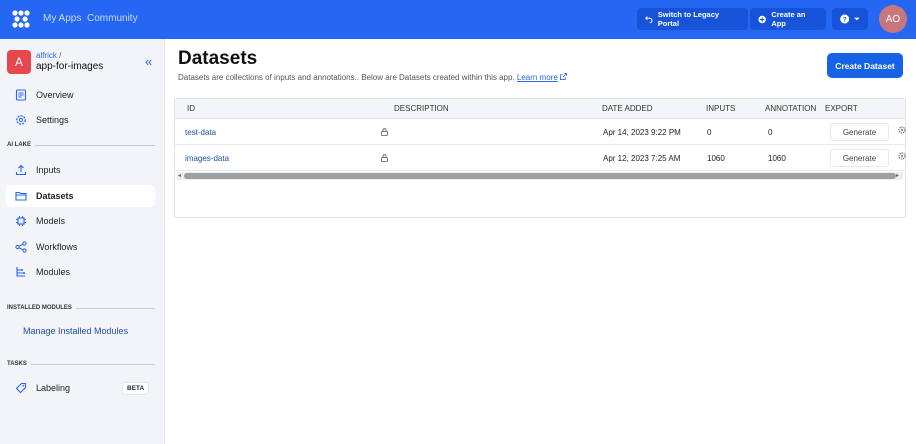  Describe the element at coordinates (57, 247) in the screenshot. I see `sidebar-item-label: Workflows` at that location.